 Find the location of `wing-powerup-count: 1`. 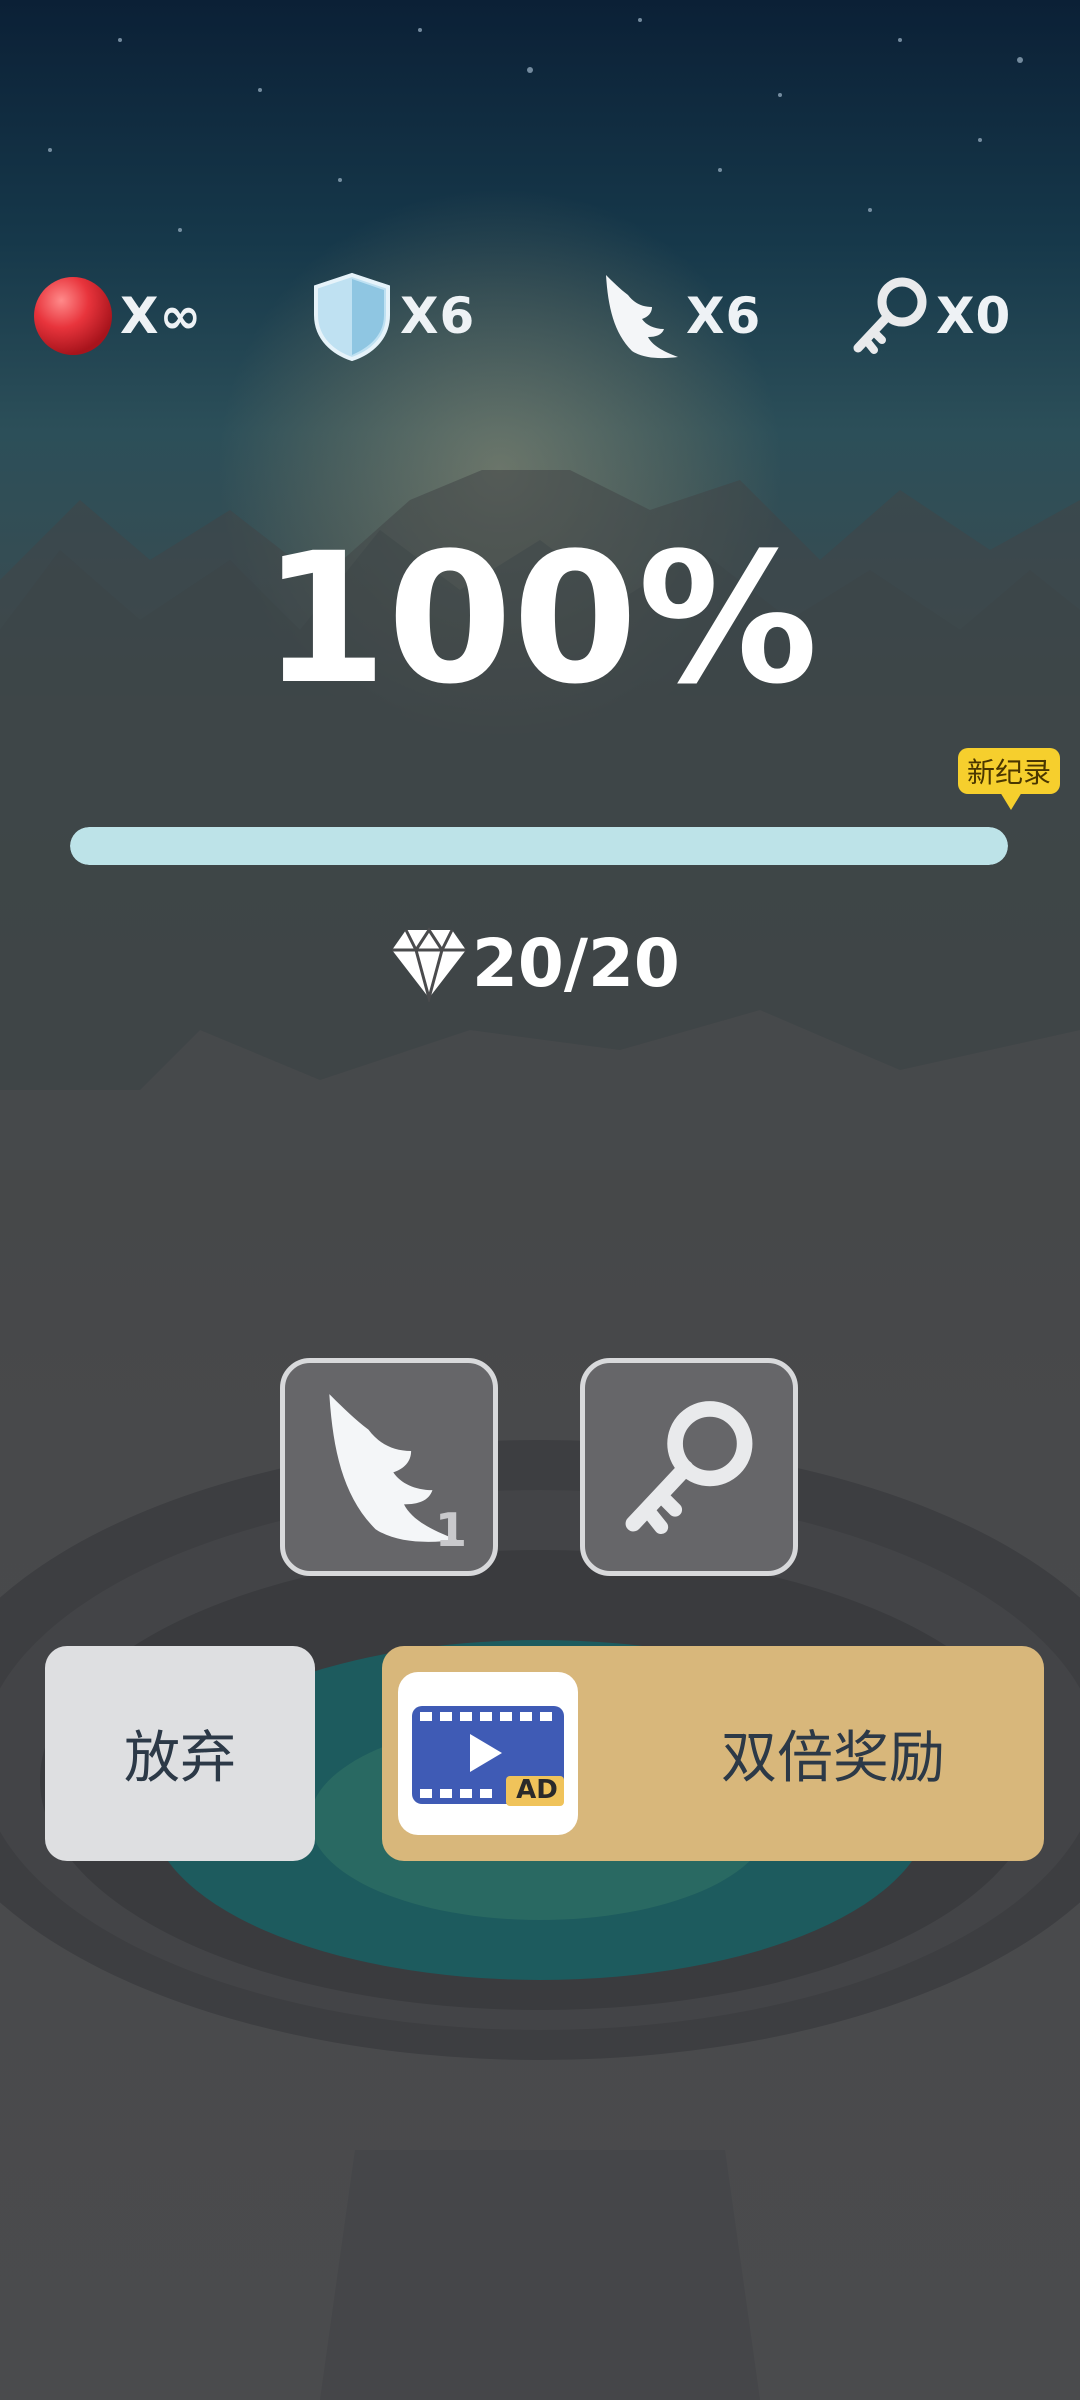

wing-powerup-count: 1 is located at coordinates (450, 1530).